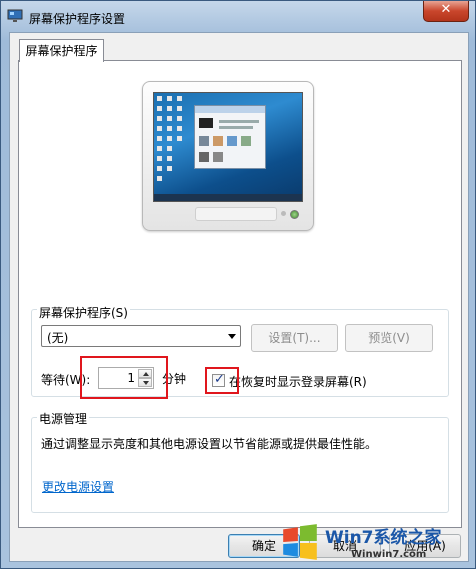  I want to click on screensaver-select-value: (无), so click(58, 338).